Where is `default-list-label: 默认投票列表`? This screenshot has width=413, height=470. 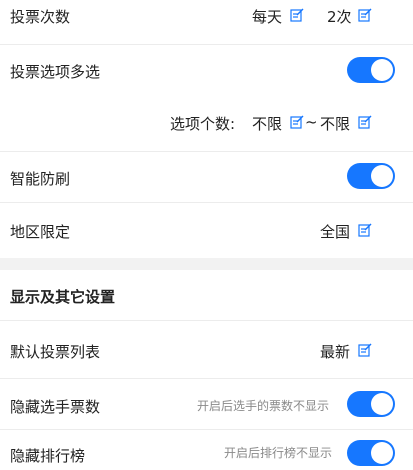
default-list-label: 默认投票列表 is located at coordinates (55, 352).